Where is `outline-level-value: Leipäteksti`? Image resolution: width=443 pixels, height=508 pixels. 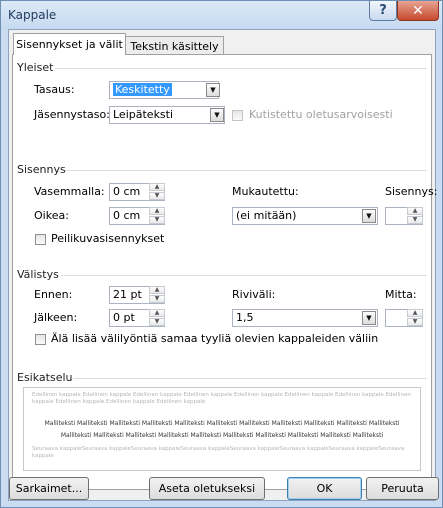
outline-level-value: Leipäteksti is located at coordinates (143, 114).